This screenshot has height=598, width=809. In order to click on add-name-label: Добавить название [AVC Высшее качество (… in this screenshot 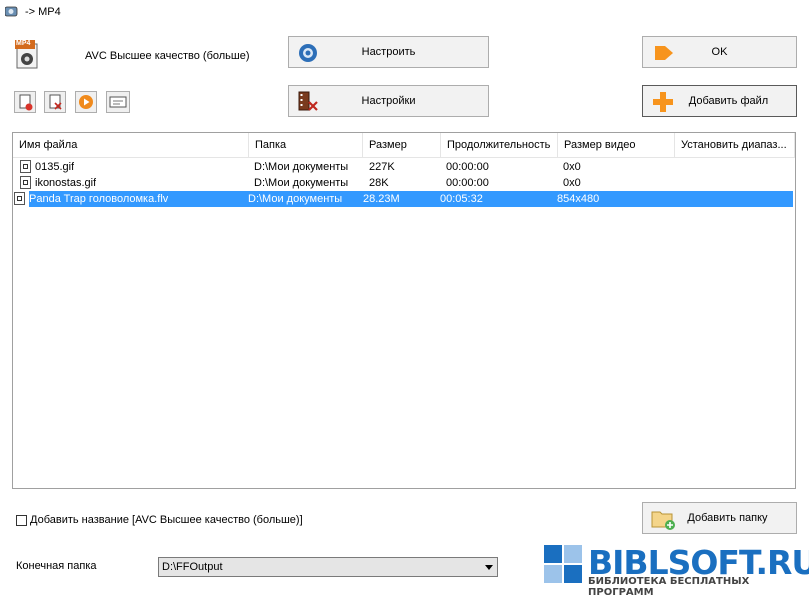, I will do `click(166, 520)`.